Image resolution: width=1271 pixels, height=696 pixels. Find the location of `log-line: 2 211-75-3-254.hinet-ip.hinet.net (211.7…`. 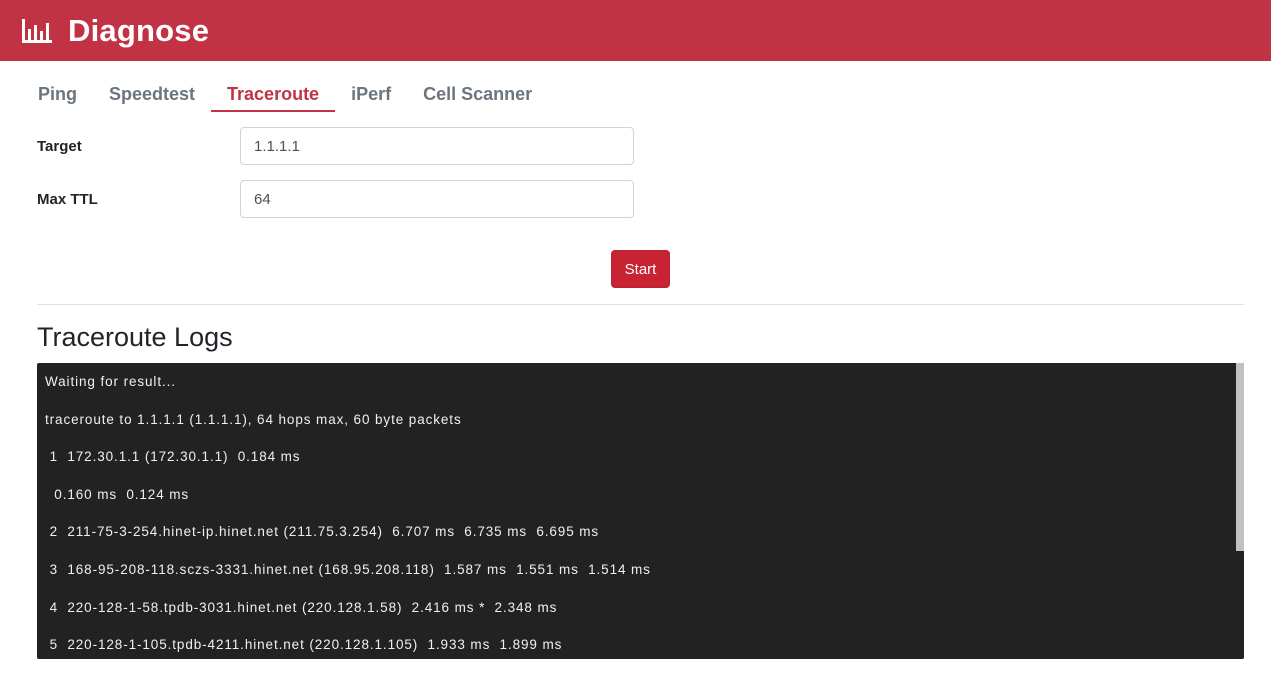

log-line: 2 211-75-3-254.hinet-ip.hinet.net (211.7… is located at coordinates (322, 532).